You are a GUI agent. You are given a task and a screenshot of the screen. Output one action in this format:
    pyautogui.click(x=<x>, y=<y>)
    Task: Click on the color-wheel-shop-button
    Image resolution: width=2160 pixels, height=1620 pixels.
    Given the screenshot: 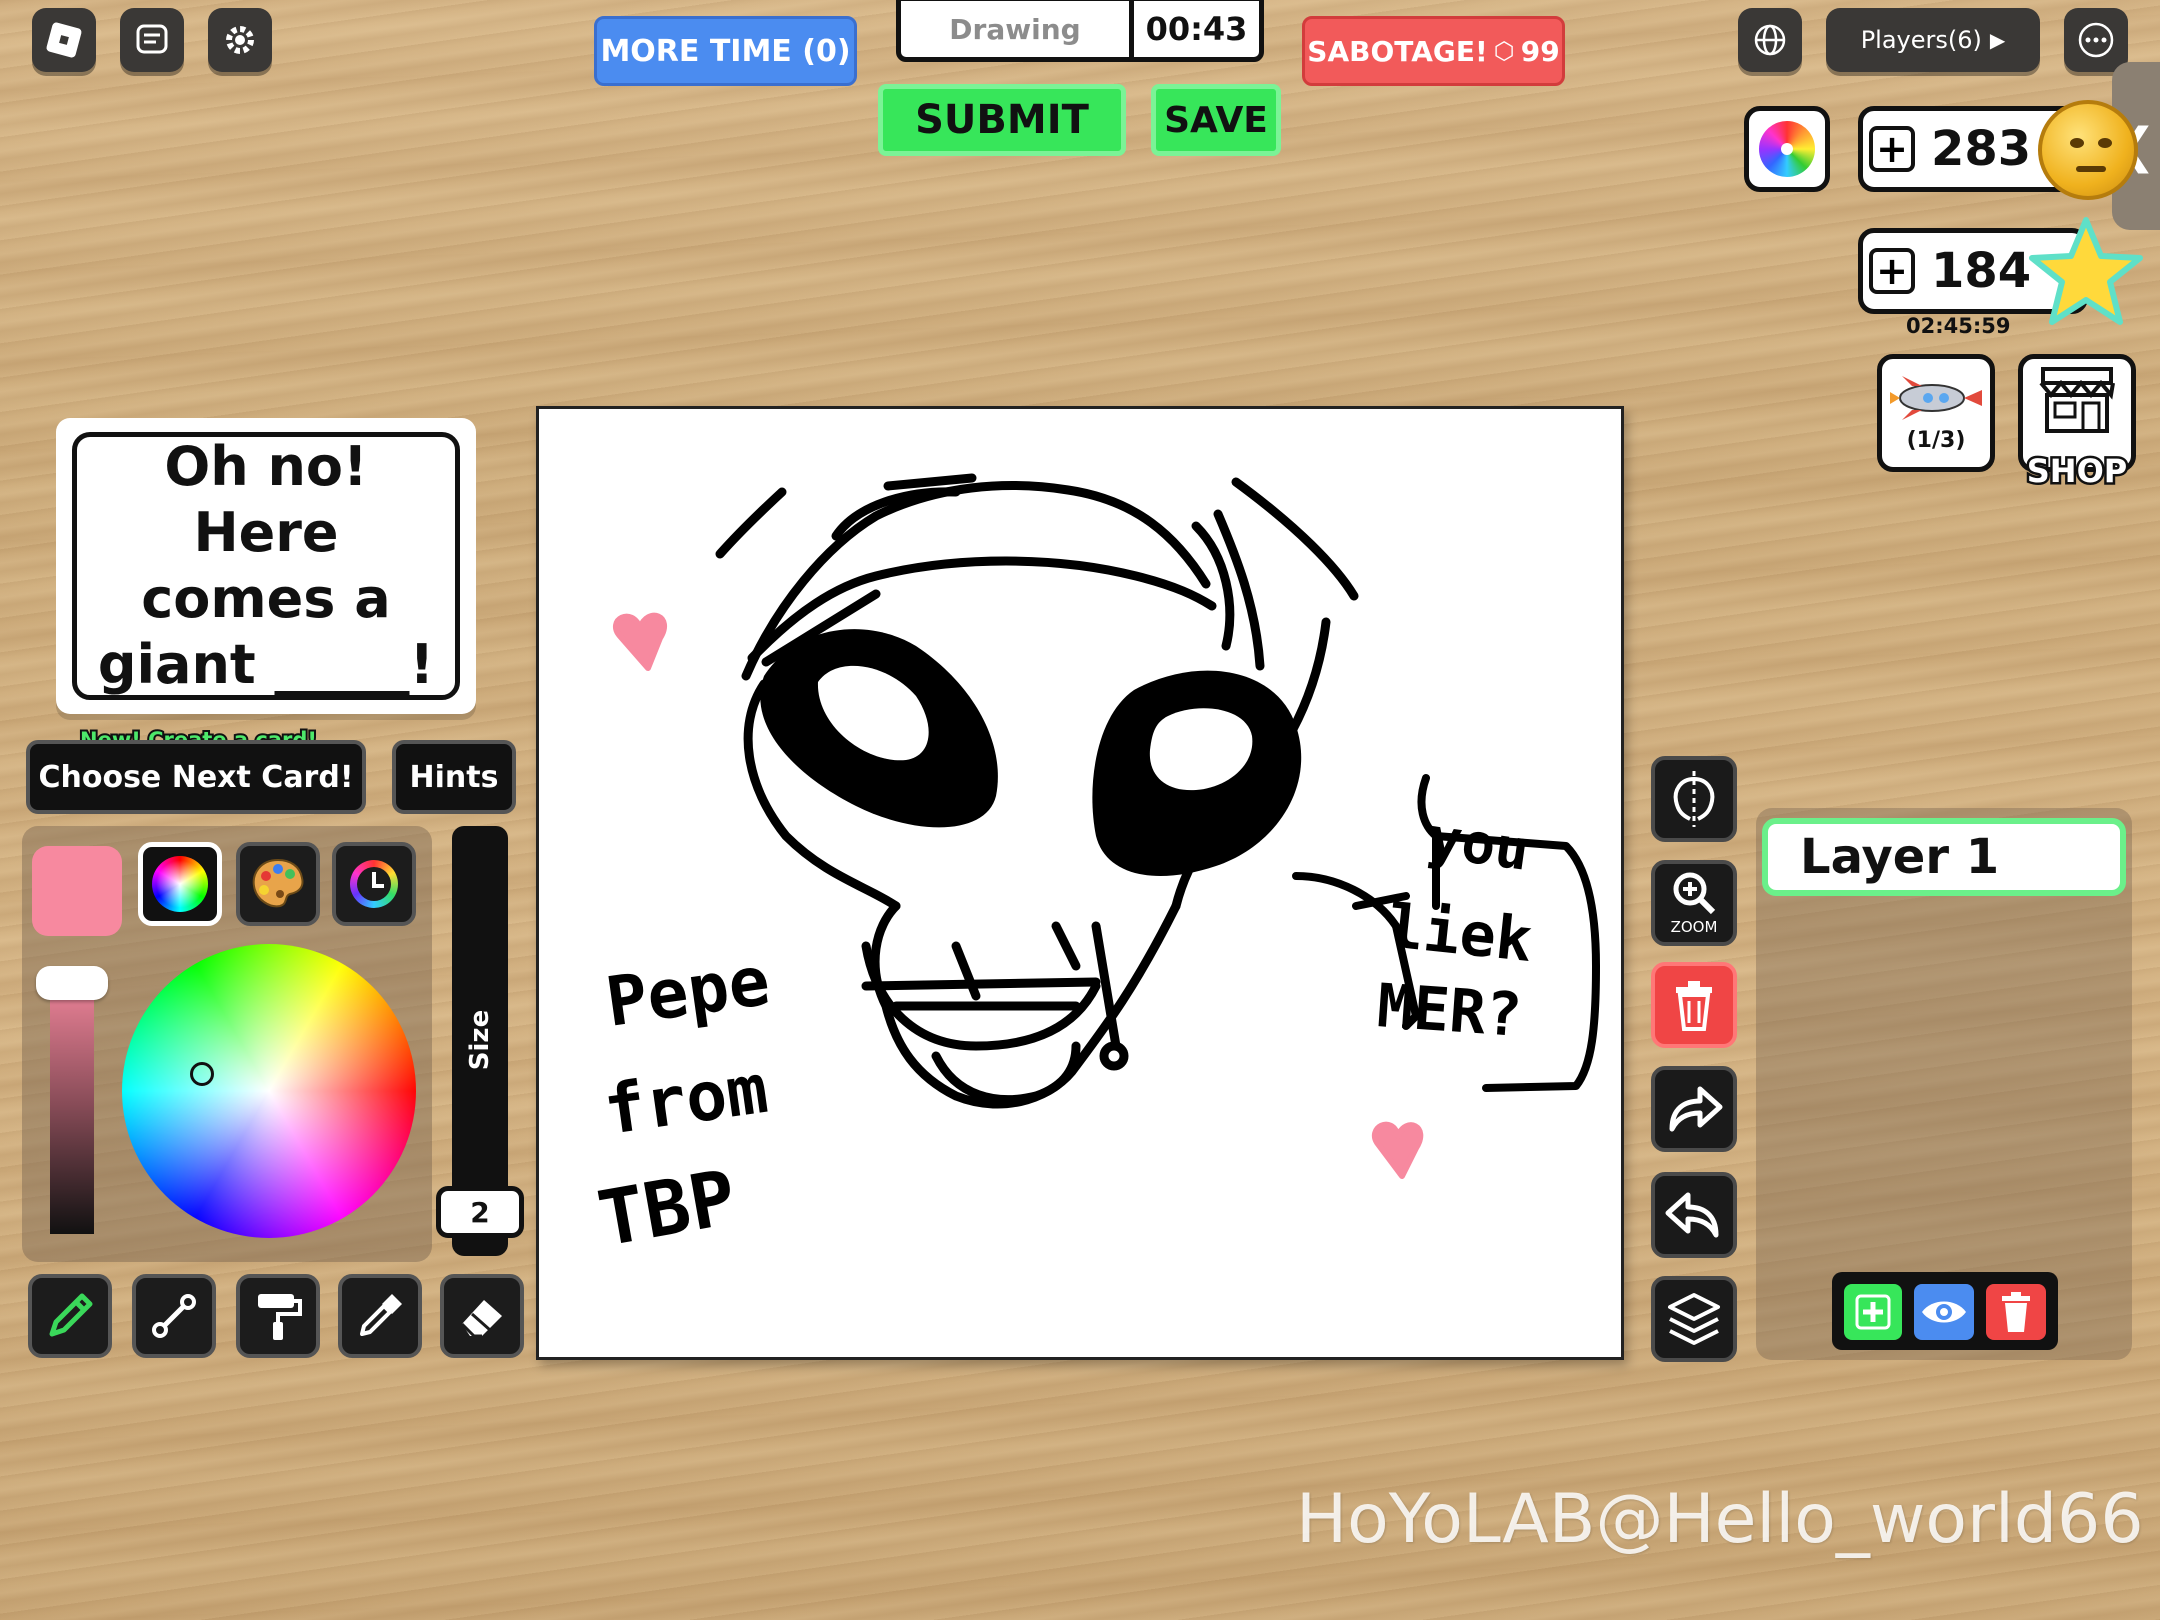 What is the action you would take?
    pyautogui.click(x=1787, y=149)
    